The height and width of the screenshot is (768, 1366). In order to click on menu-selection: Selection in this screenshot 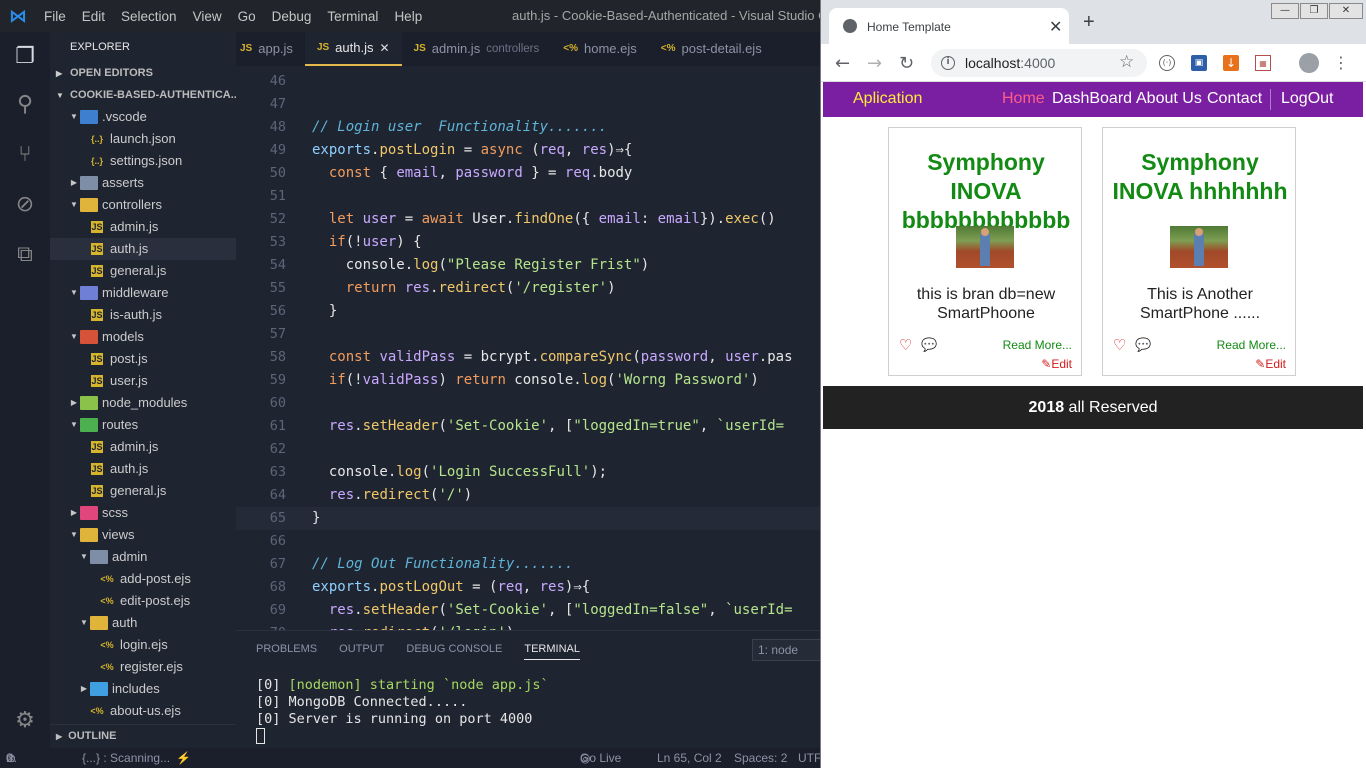, I will do `click(149, 16)`.